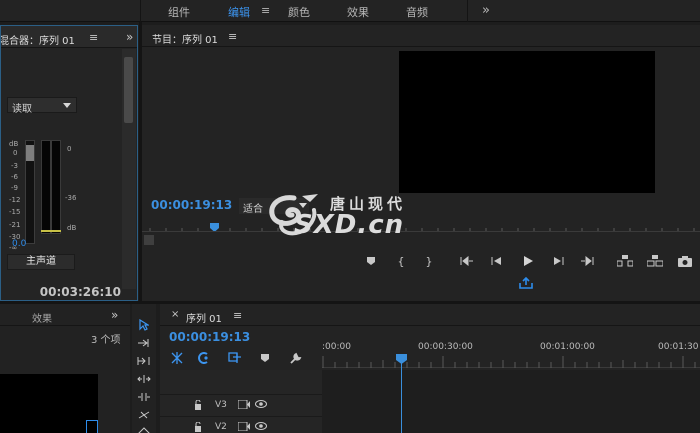 The height and width of the screenshot is (433, 700). Describe the element at coordinates (67, 105) in the screenshot. I see `chevron-down-icon` at that location.